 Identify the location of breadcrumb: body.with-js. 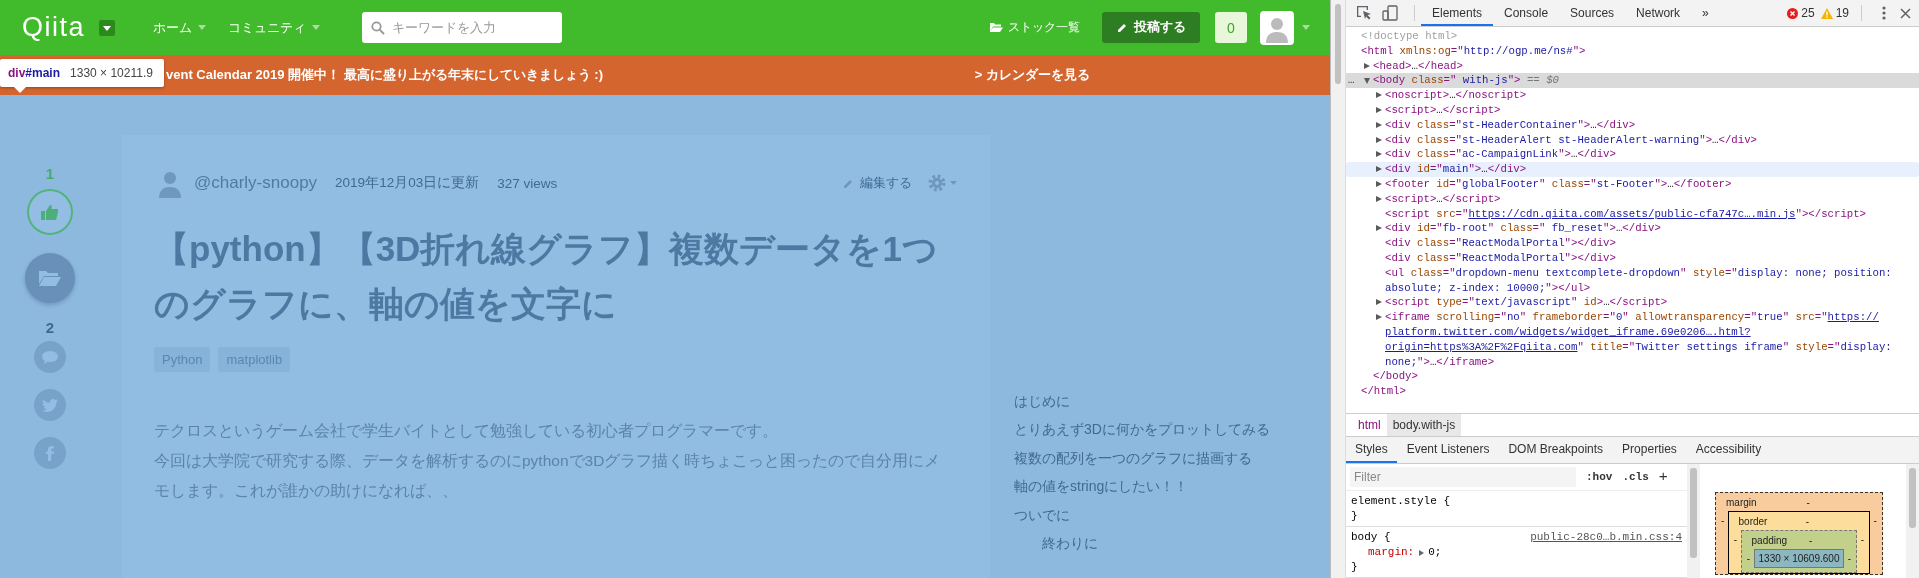
(1424, 425).